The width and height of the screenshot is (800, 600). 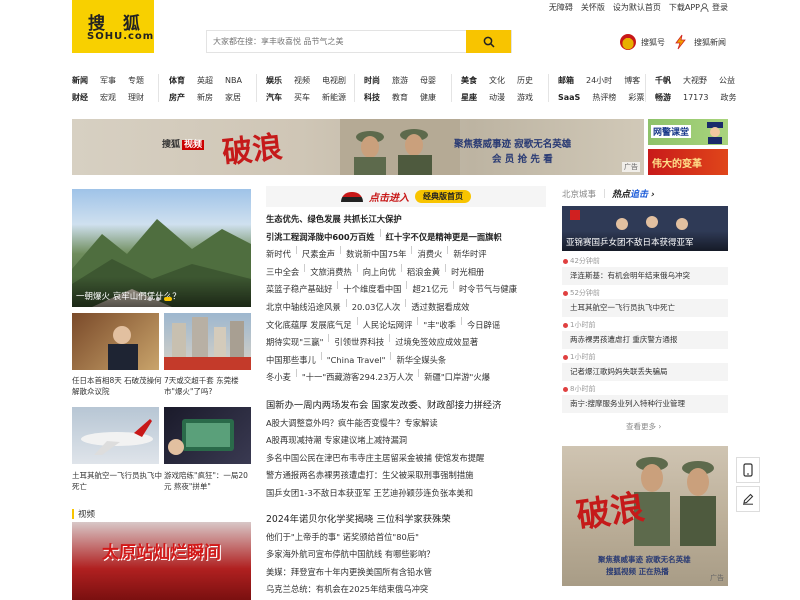 What do you see at coordinates (684, 7) in the screenshot?
I see `download-app-link: 下载APP` at bounding box center [684, 7].